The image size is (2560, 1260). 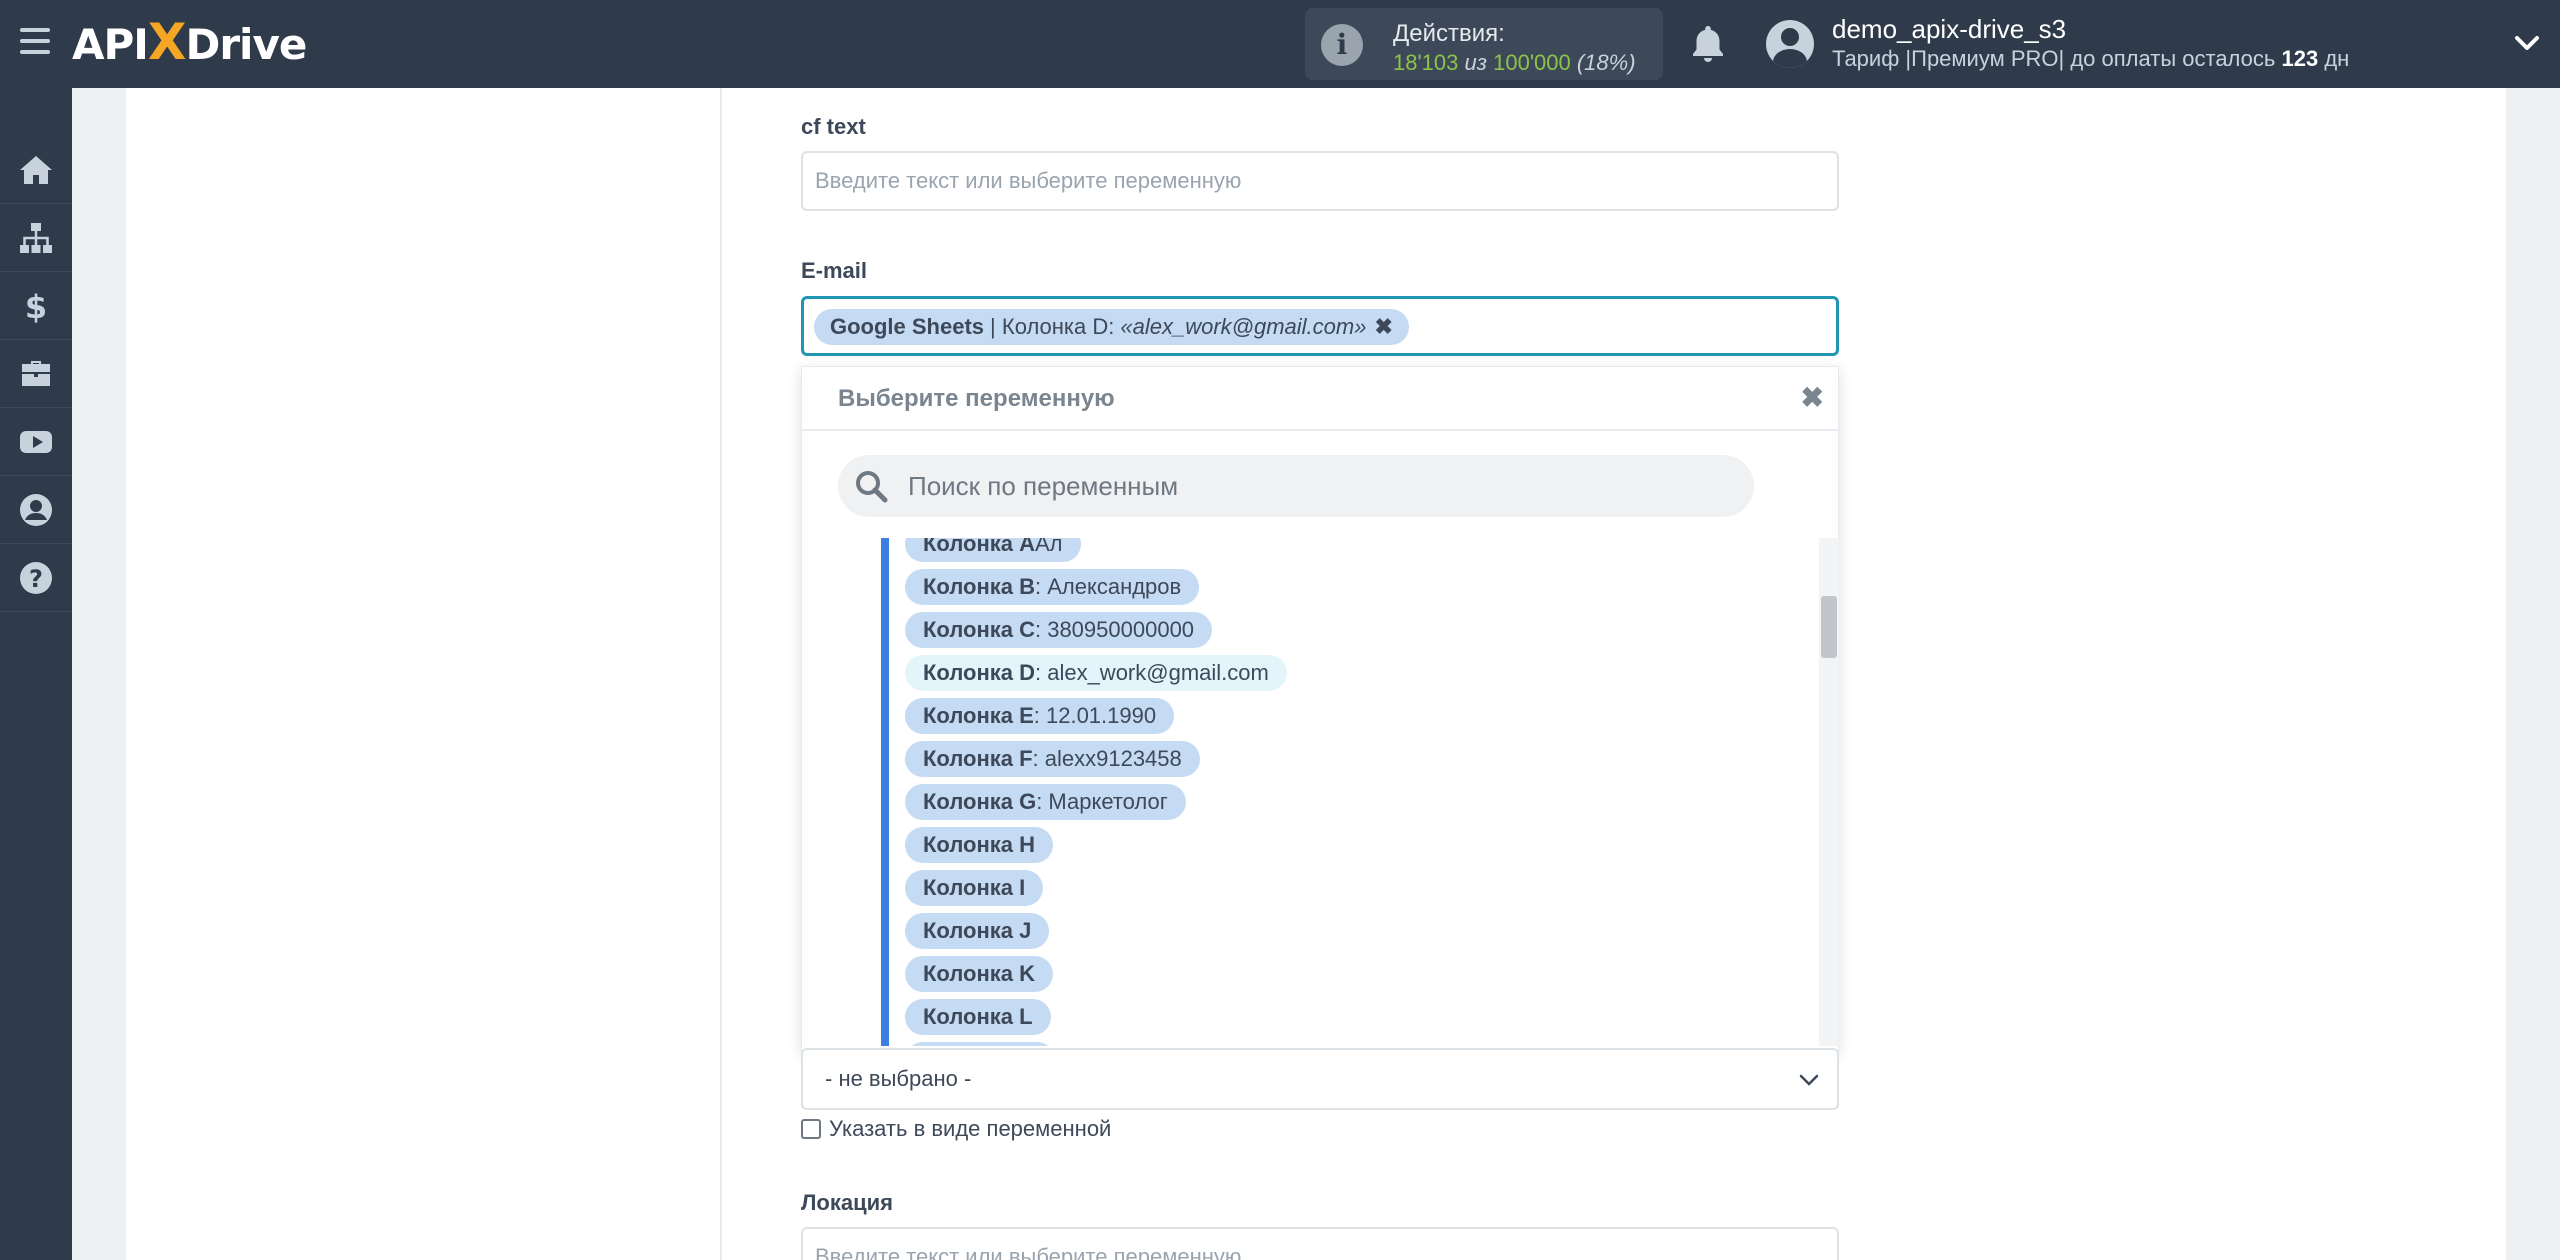 I want to click on tariff-days: 123, so click(x=2300, y=58).